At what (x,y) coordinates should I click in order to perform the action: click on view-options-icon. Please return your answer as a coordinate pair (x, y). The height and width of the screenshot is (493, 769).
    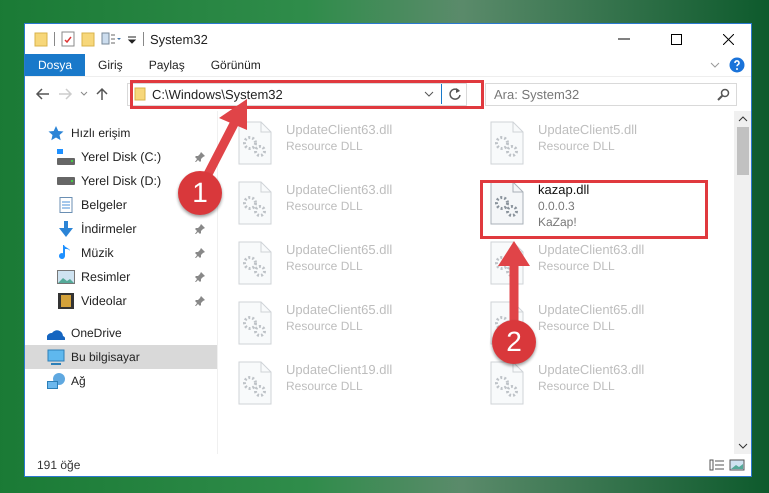
    Looking at the image, I should click on (111, 39).